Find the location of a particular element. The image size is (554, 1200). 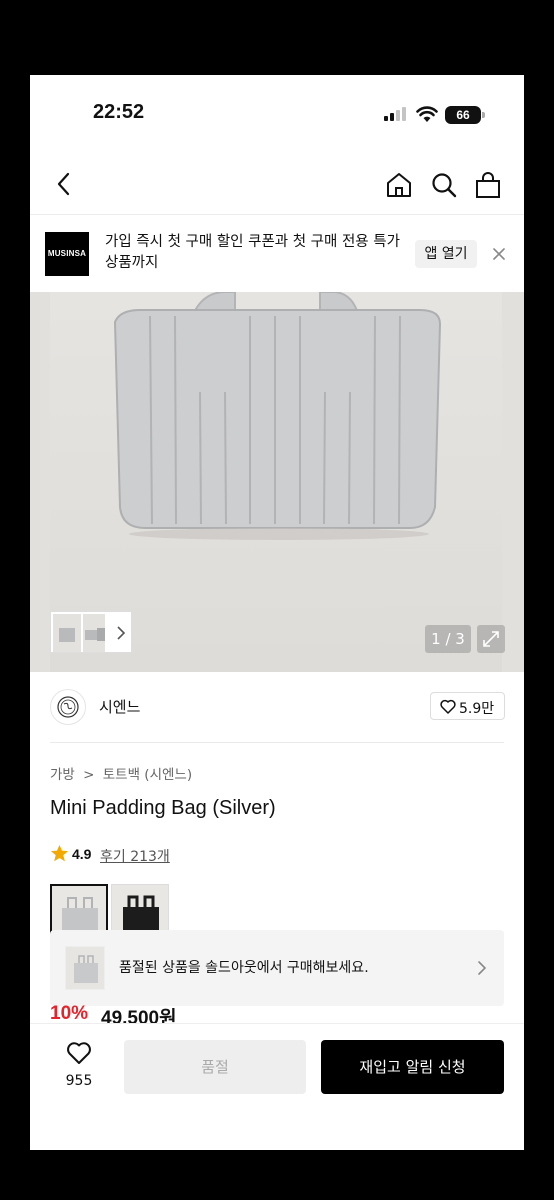

review-count-link: 후기 213개 is located at coordinates (135, 856).